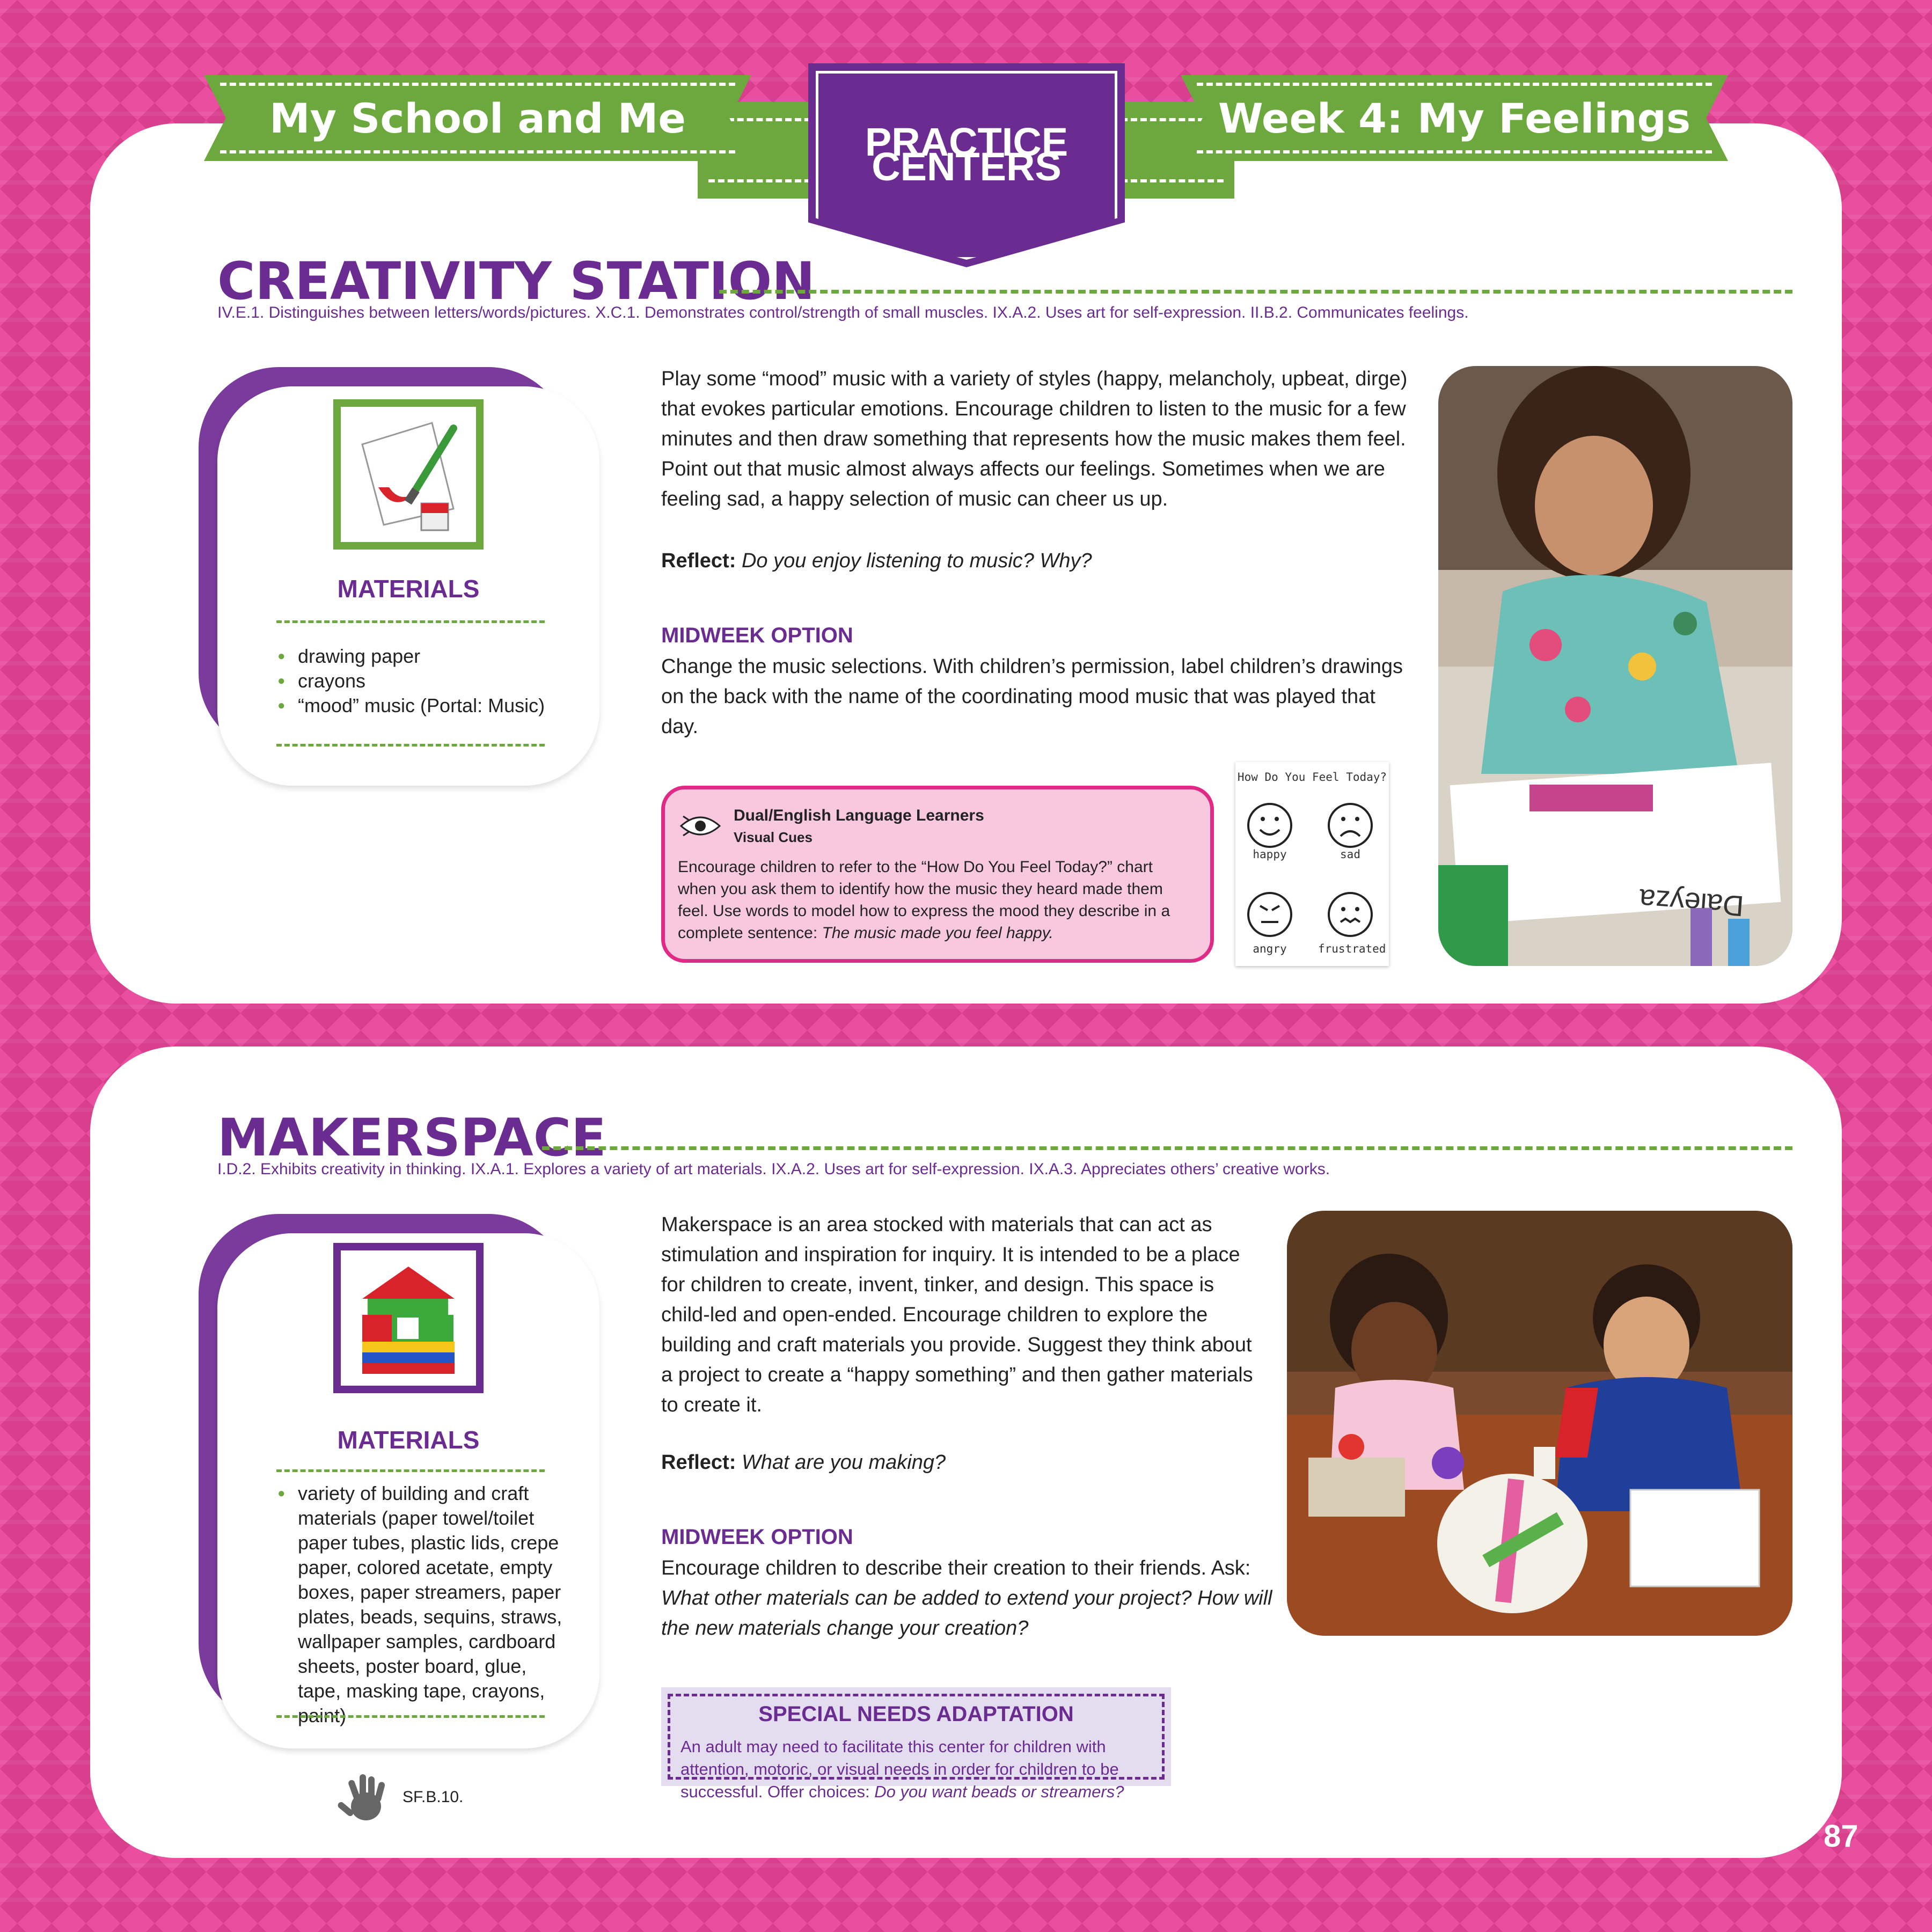  I want to click on banner-right-text: Week 4: My Feelings, so click(1454, 118).